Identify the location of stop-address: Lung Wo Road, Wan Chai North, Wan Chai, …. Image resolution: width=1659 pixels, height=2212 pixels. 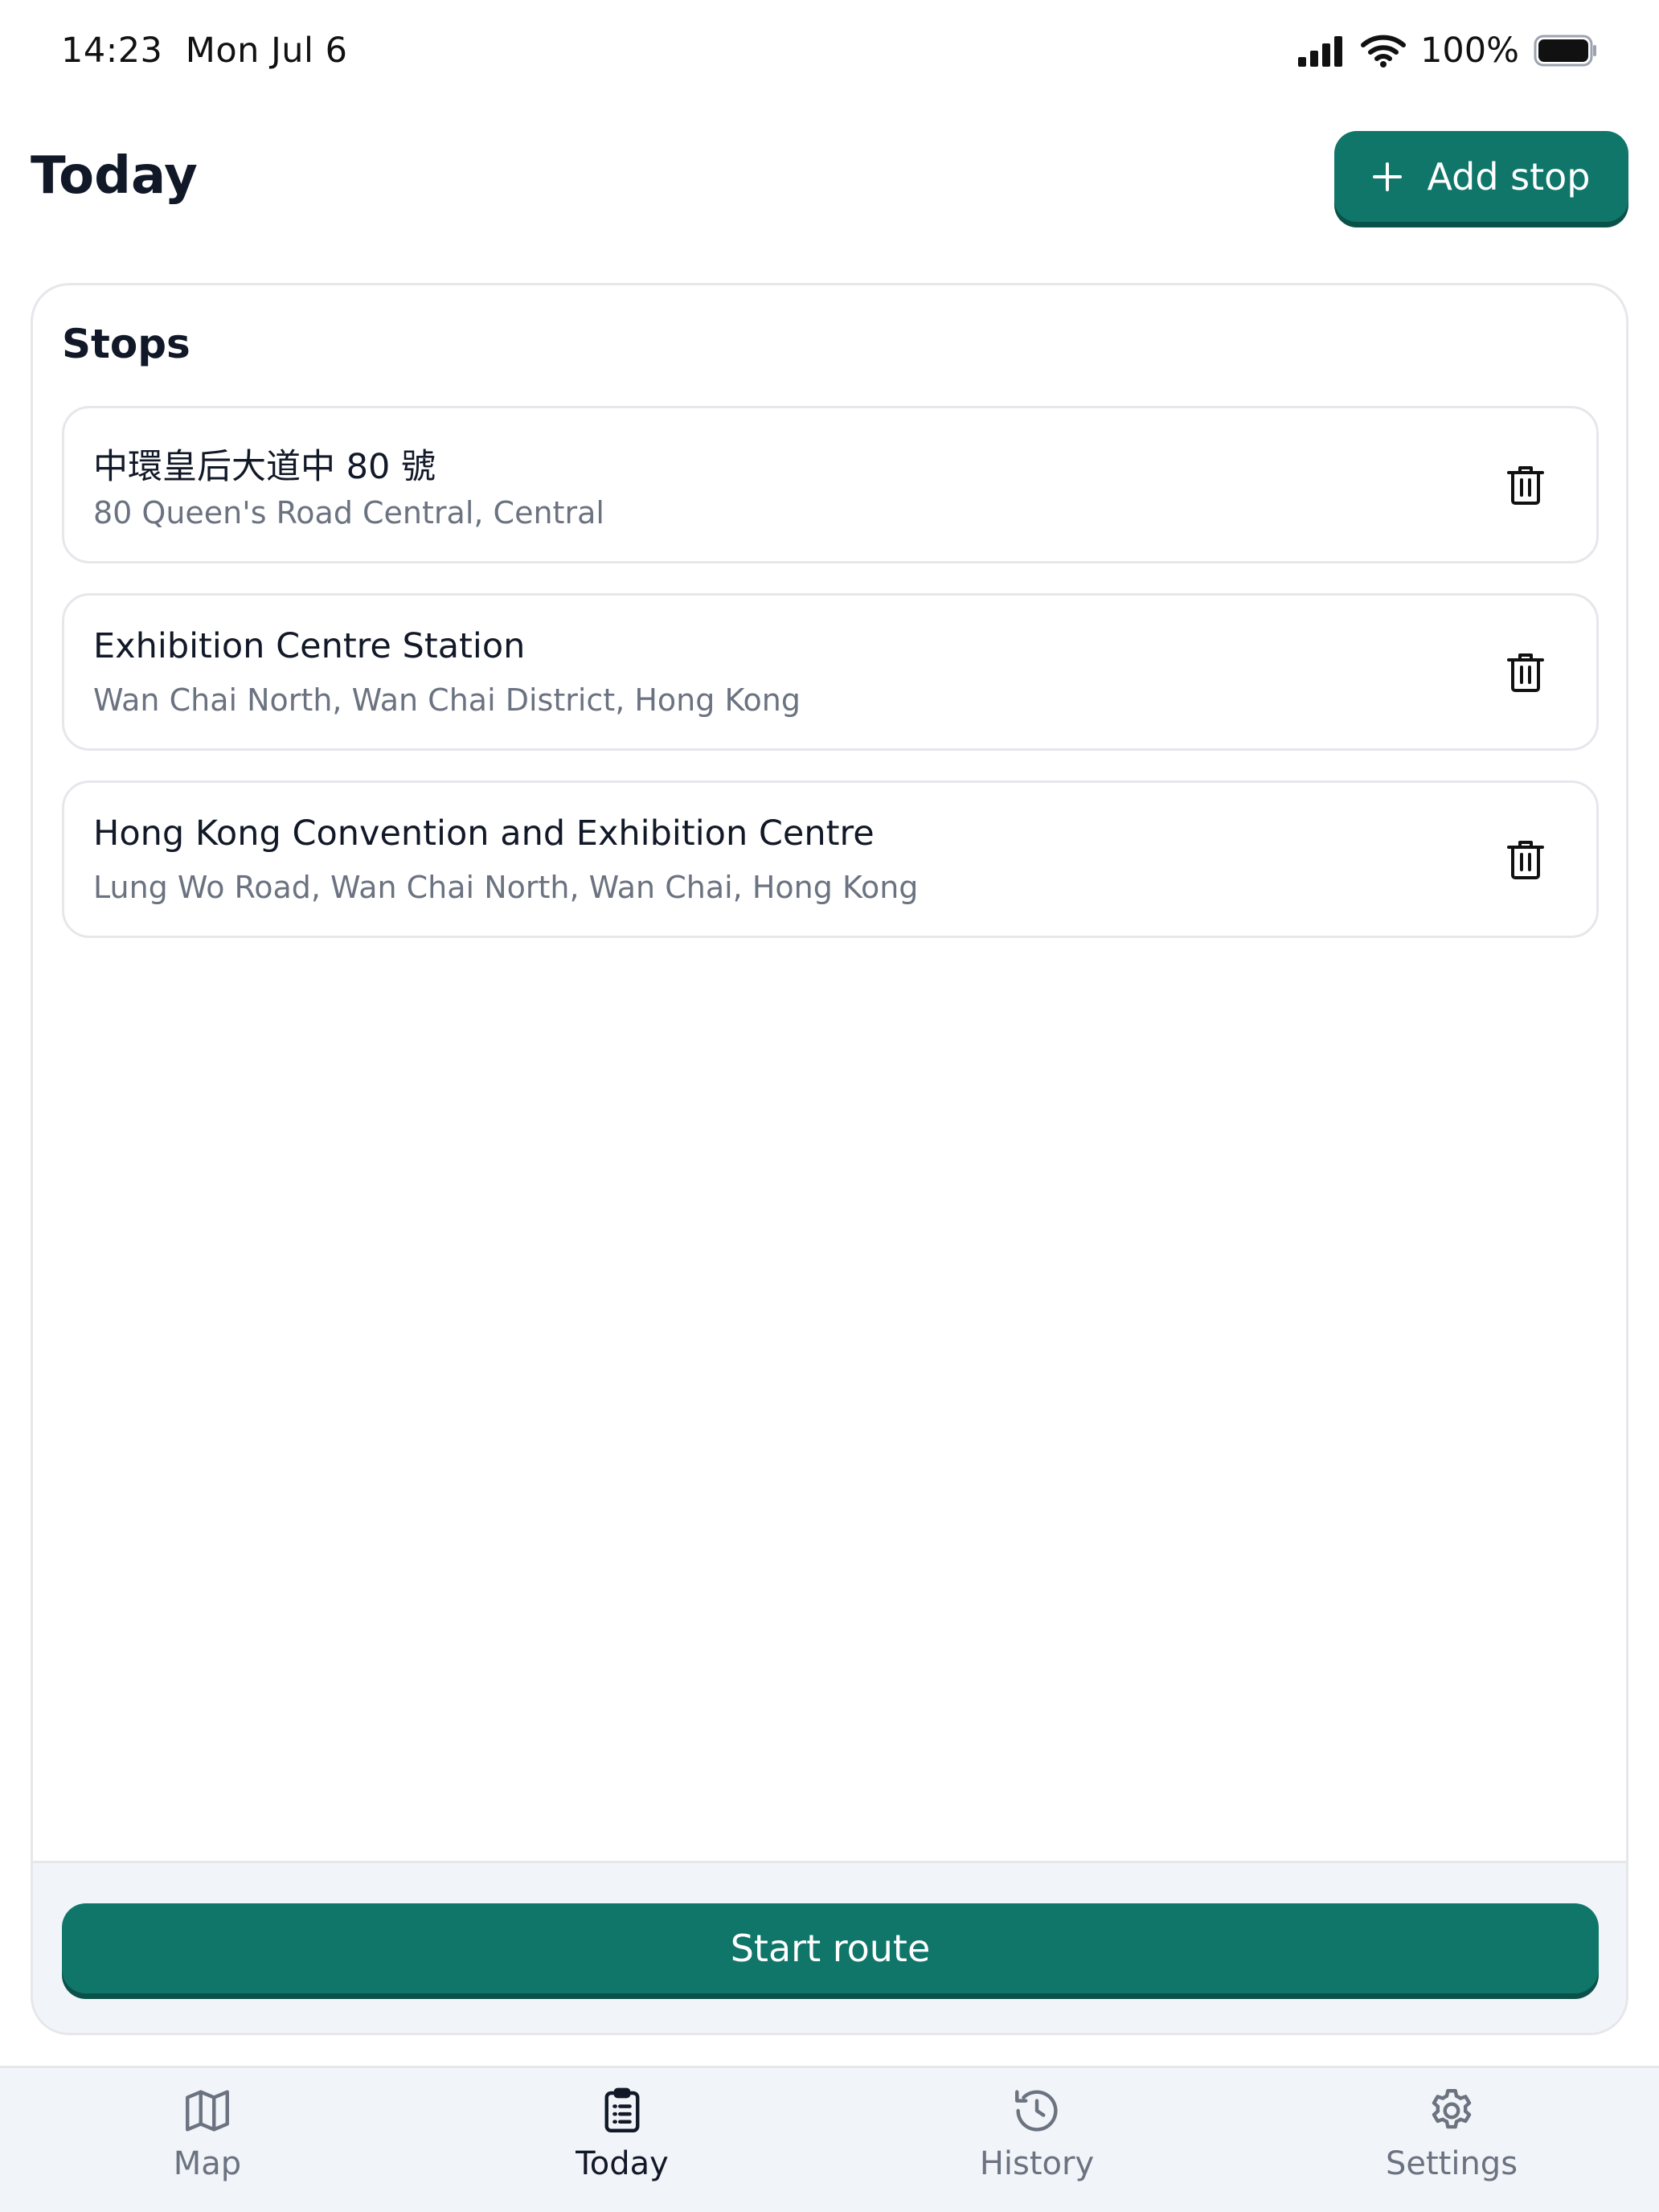
(506, 887).